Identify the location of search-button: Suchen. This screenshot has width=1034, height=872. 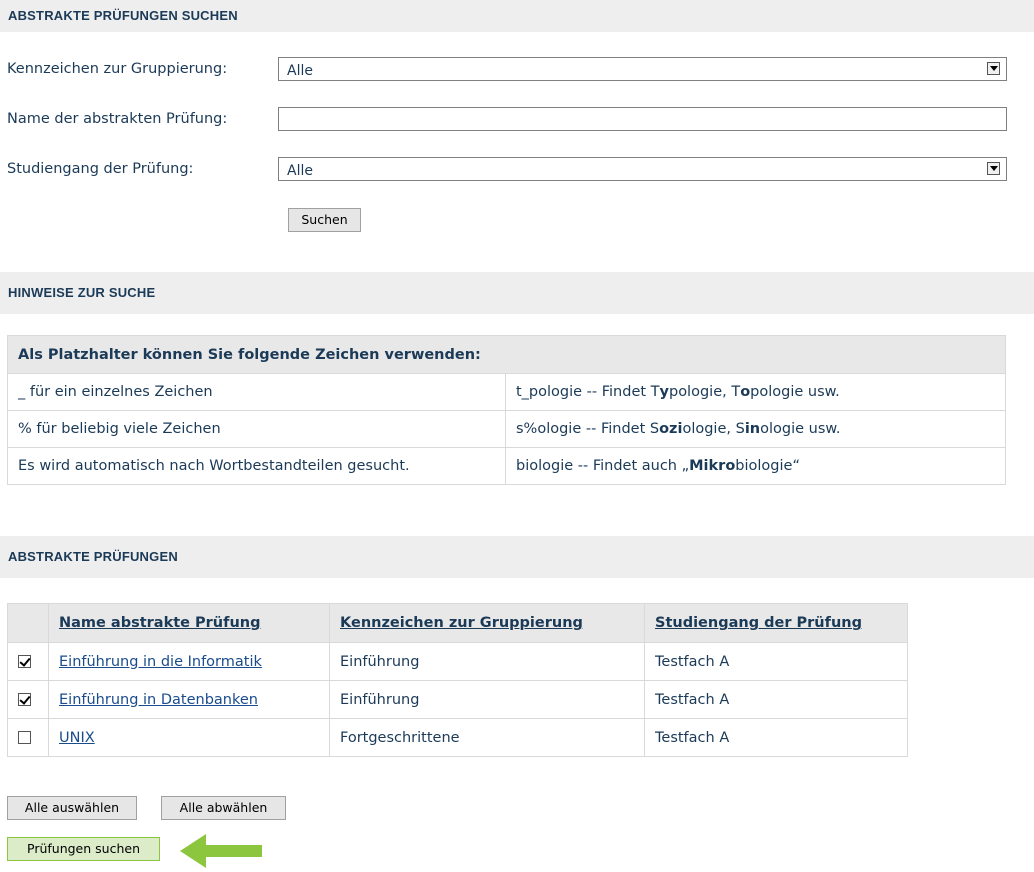
(324, 220).